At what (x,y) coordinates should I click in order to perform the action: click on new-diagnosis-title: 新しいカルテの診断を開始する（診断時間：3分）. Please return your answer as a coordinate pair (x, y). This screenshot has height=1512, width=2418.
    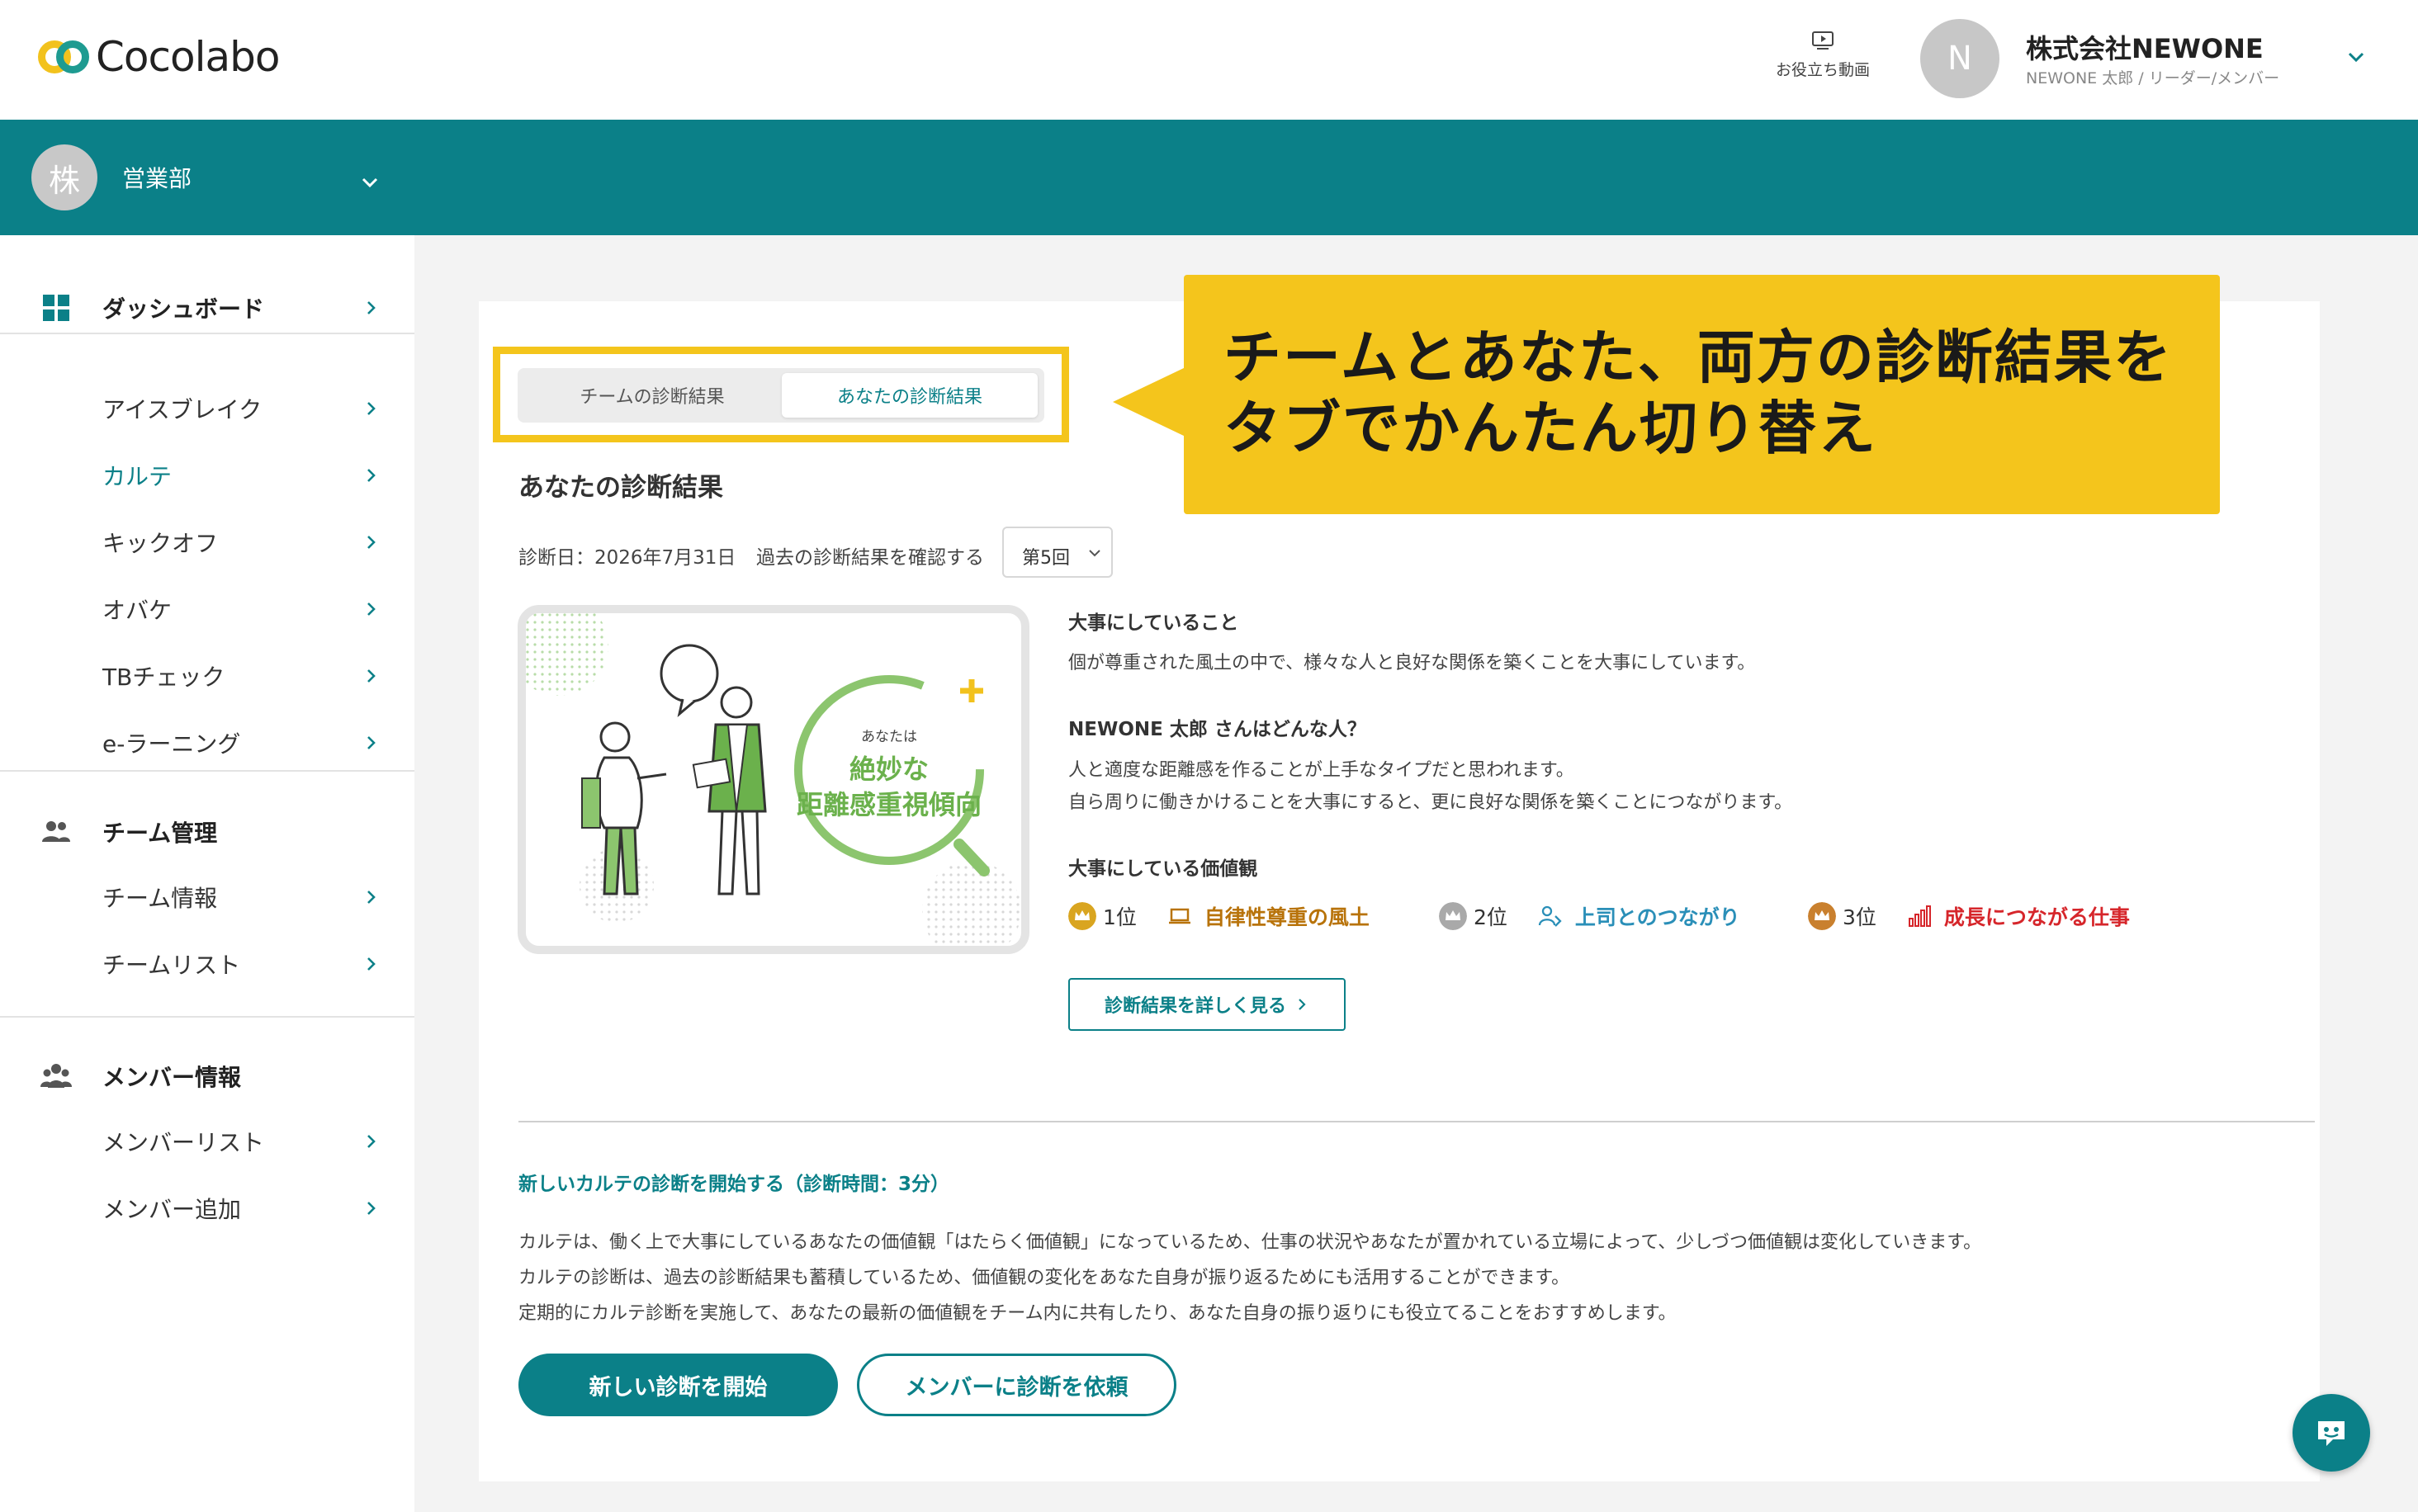
    Looking at the image, I should click on (734, 1184).